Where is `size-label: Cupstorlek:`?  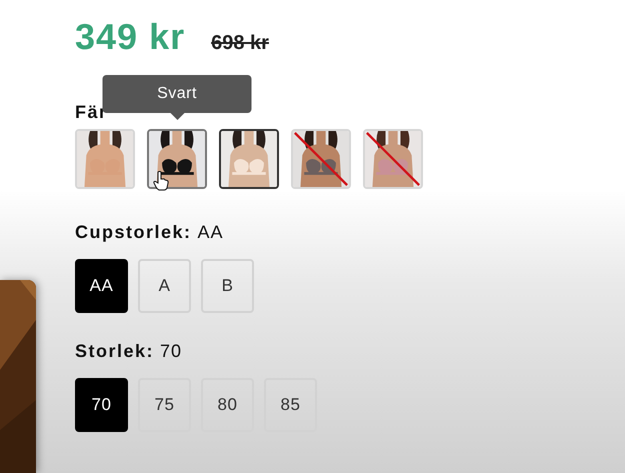 size-label: Cupstorlek: is located at coordinates (133, 232).